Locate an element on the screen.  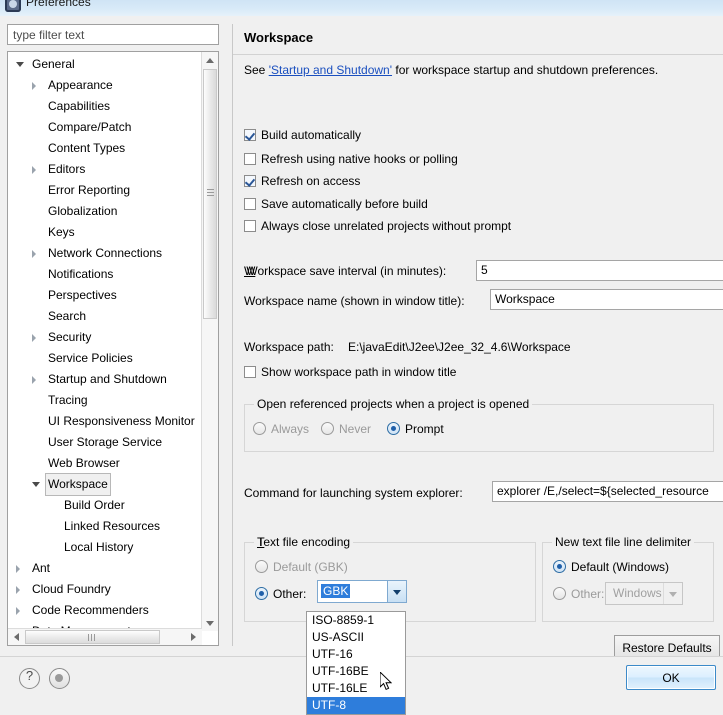
tree-item-notifications: Notifications is located at coordinates (105, 274).